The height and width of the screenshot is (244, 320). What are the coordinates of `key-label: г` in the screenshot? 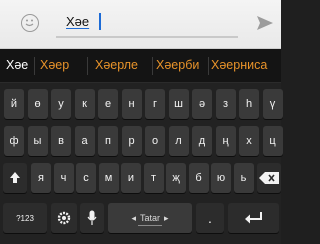 It's located at (154, 104).